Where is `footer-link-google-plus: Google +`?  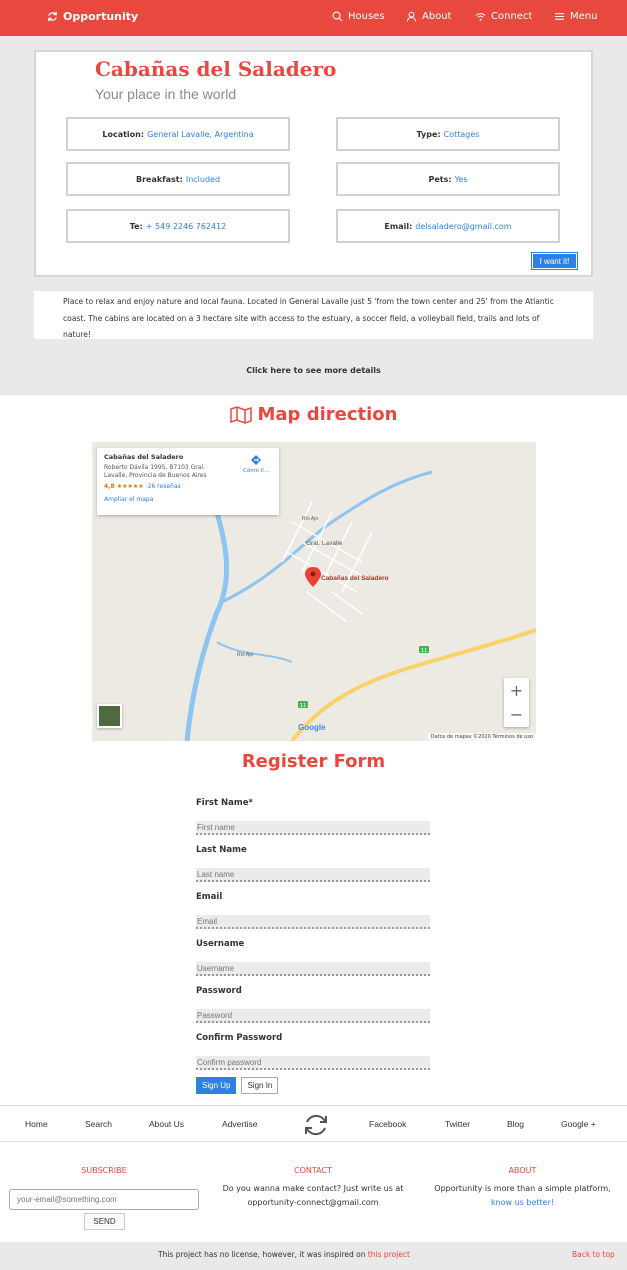
footer-link-google-plus: Google + is located at coordinates (578, 1124).